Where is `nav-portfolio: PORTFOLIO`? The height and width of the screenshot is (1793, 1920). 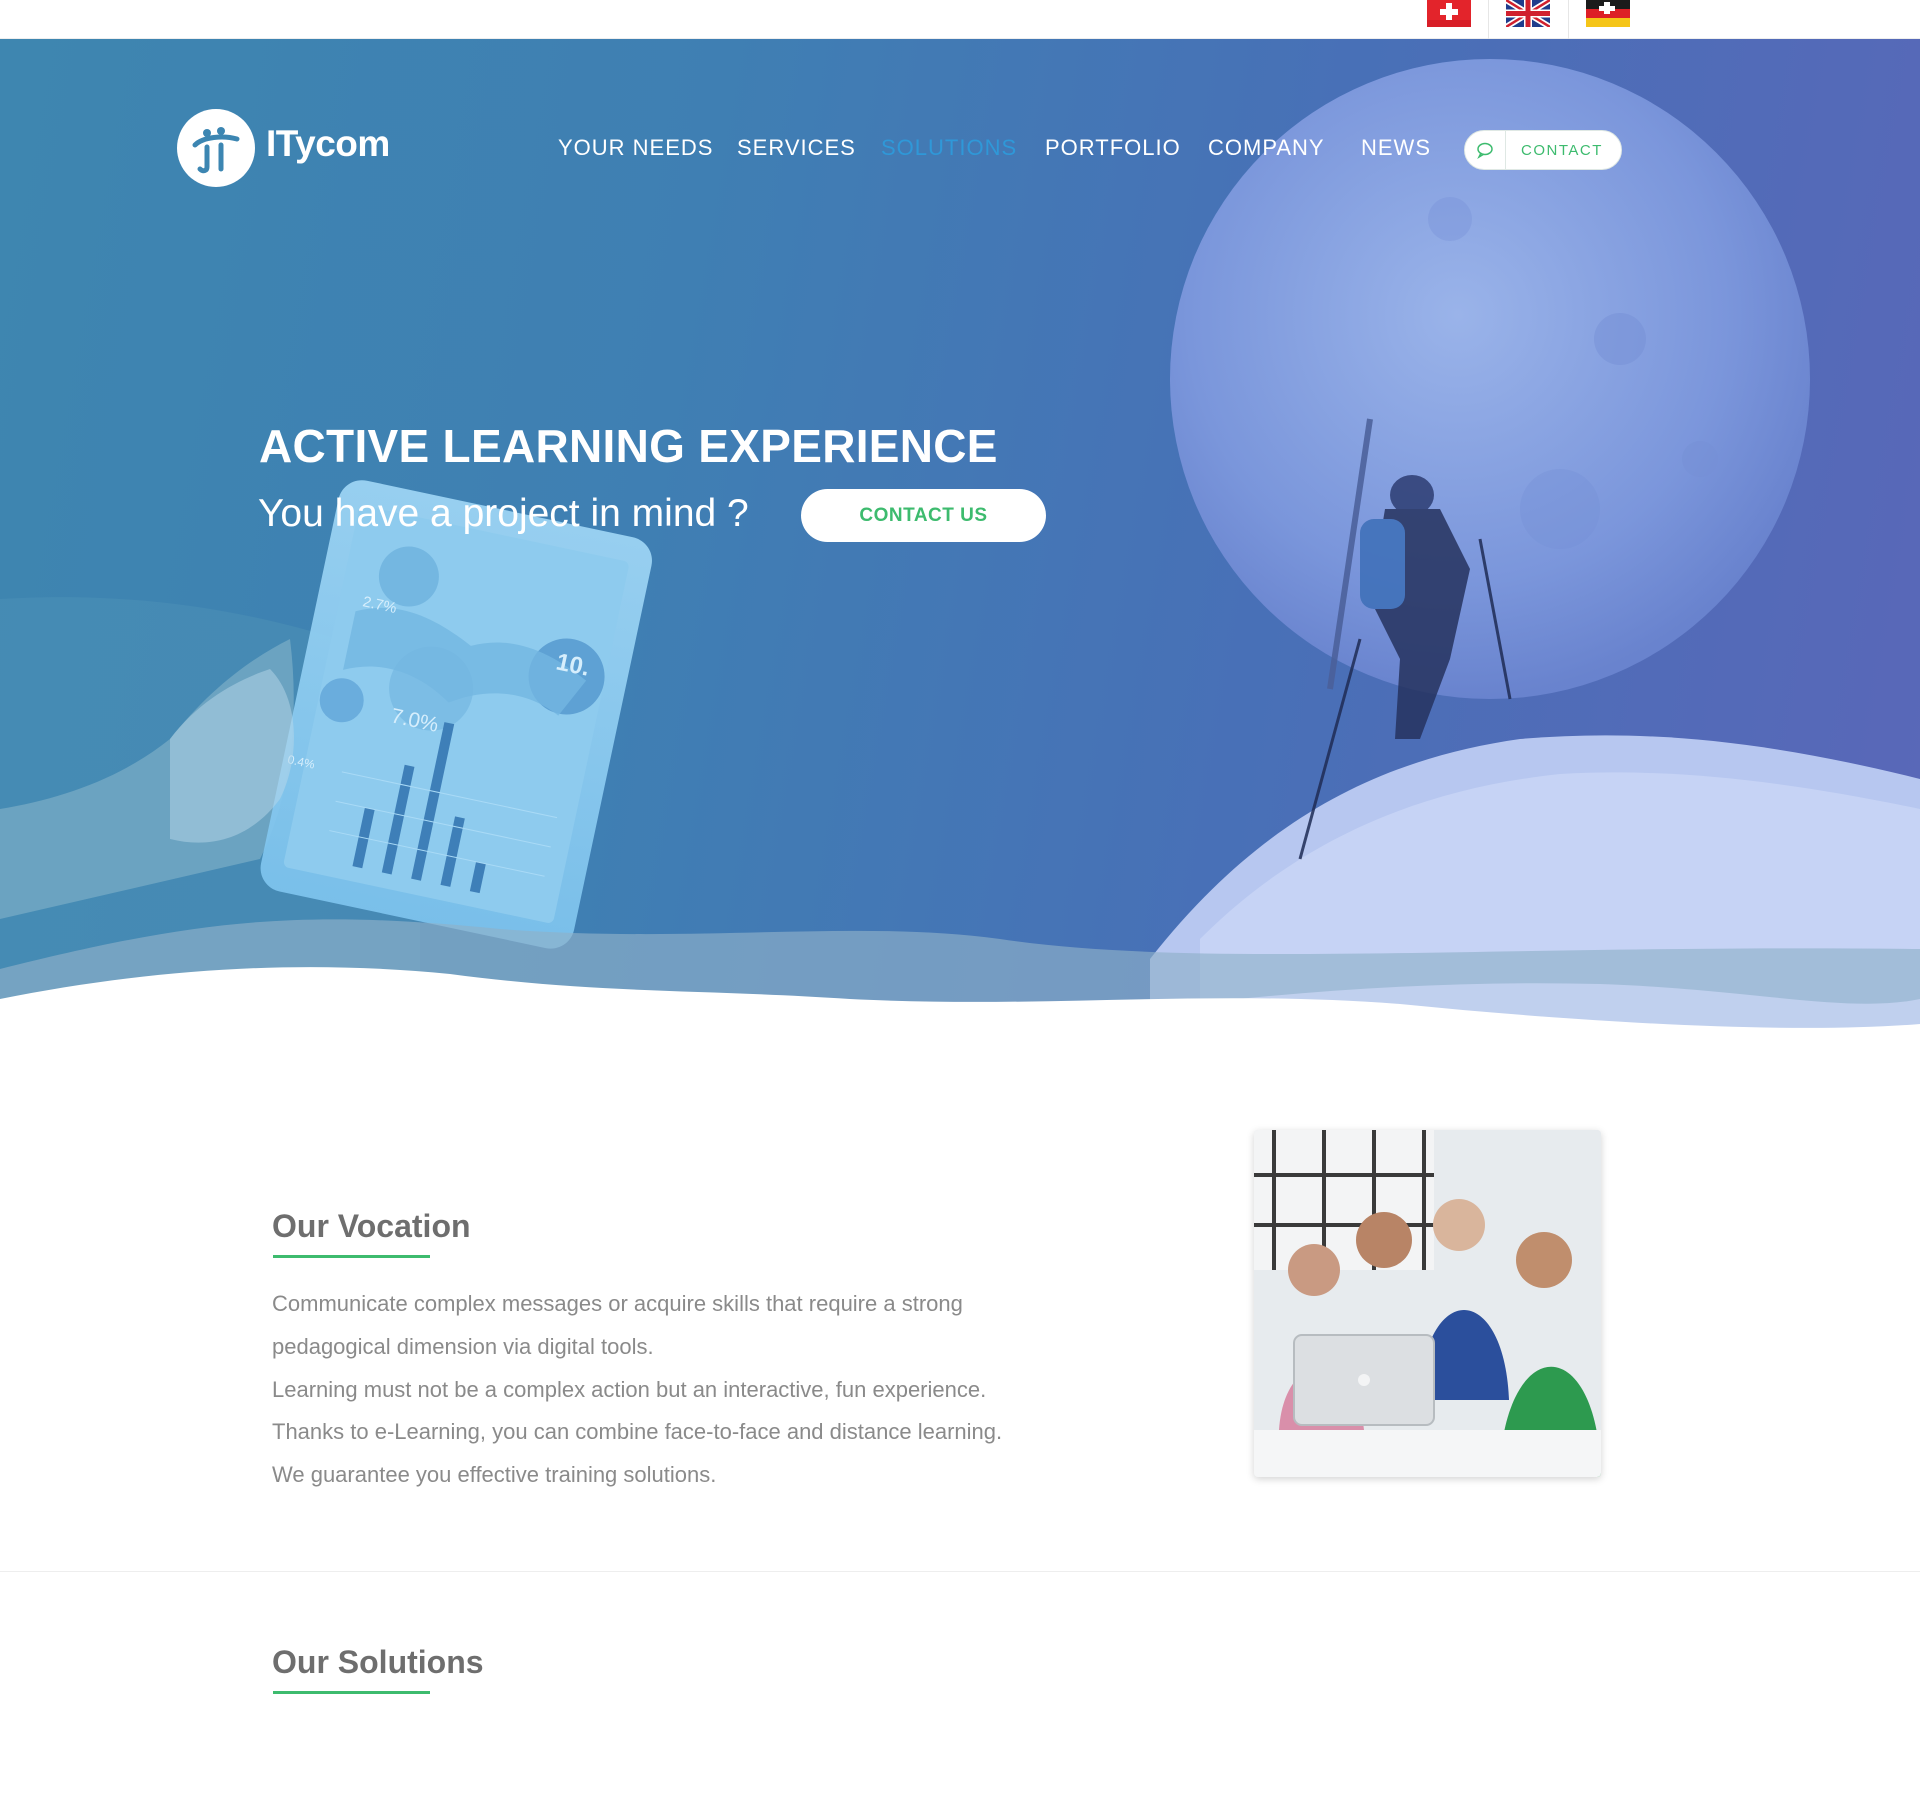 nav-portfolio: PORTFOLIO is located at coordinates (1113, 148).